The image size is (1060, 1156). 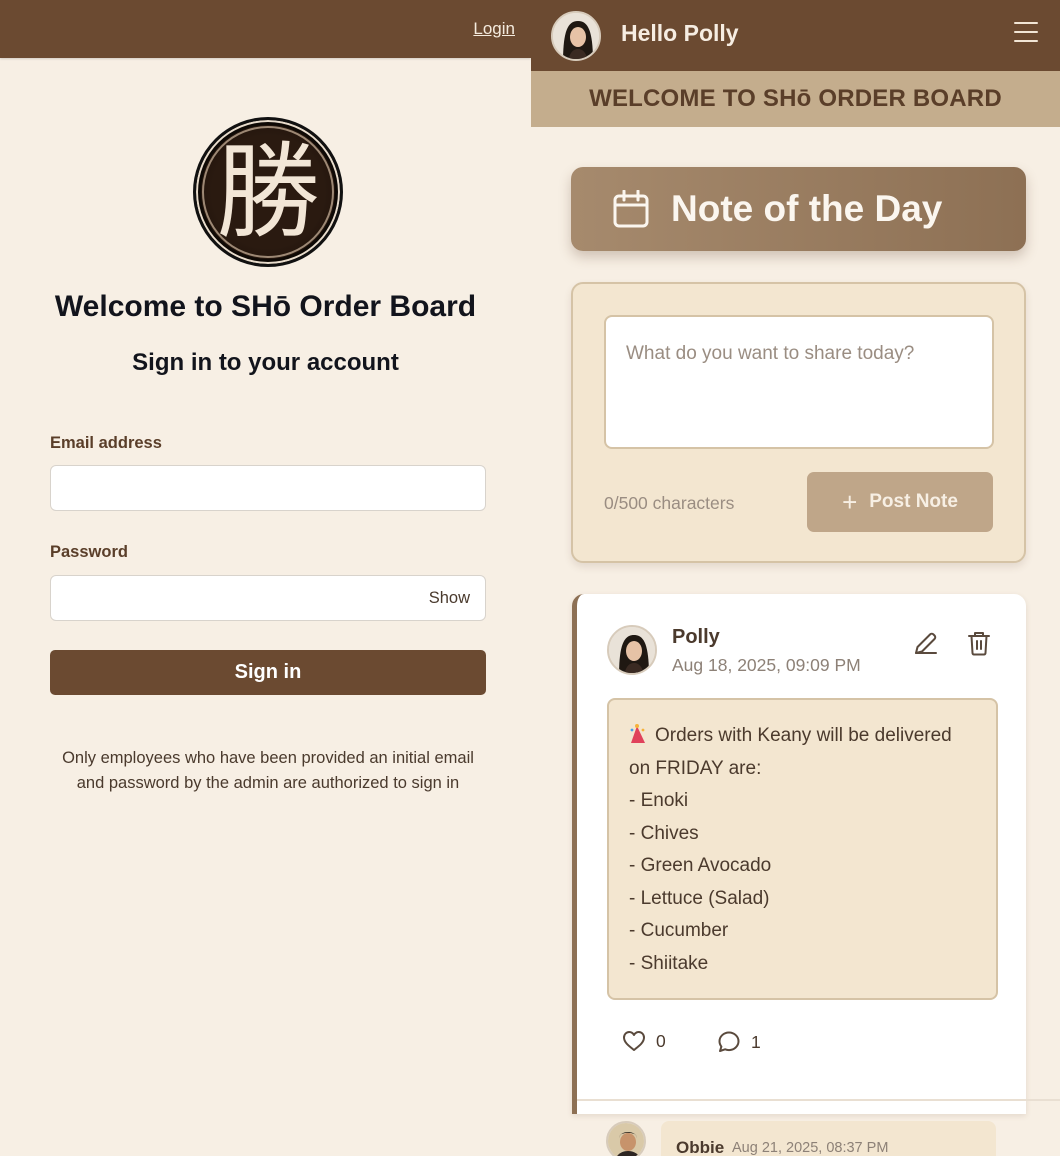 What do you see at coordinates (729, 1041) in the screenshot?
I see `comment-icon` at bounding box center [729, 1041].